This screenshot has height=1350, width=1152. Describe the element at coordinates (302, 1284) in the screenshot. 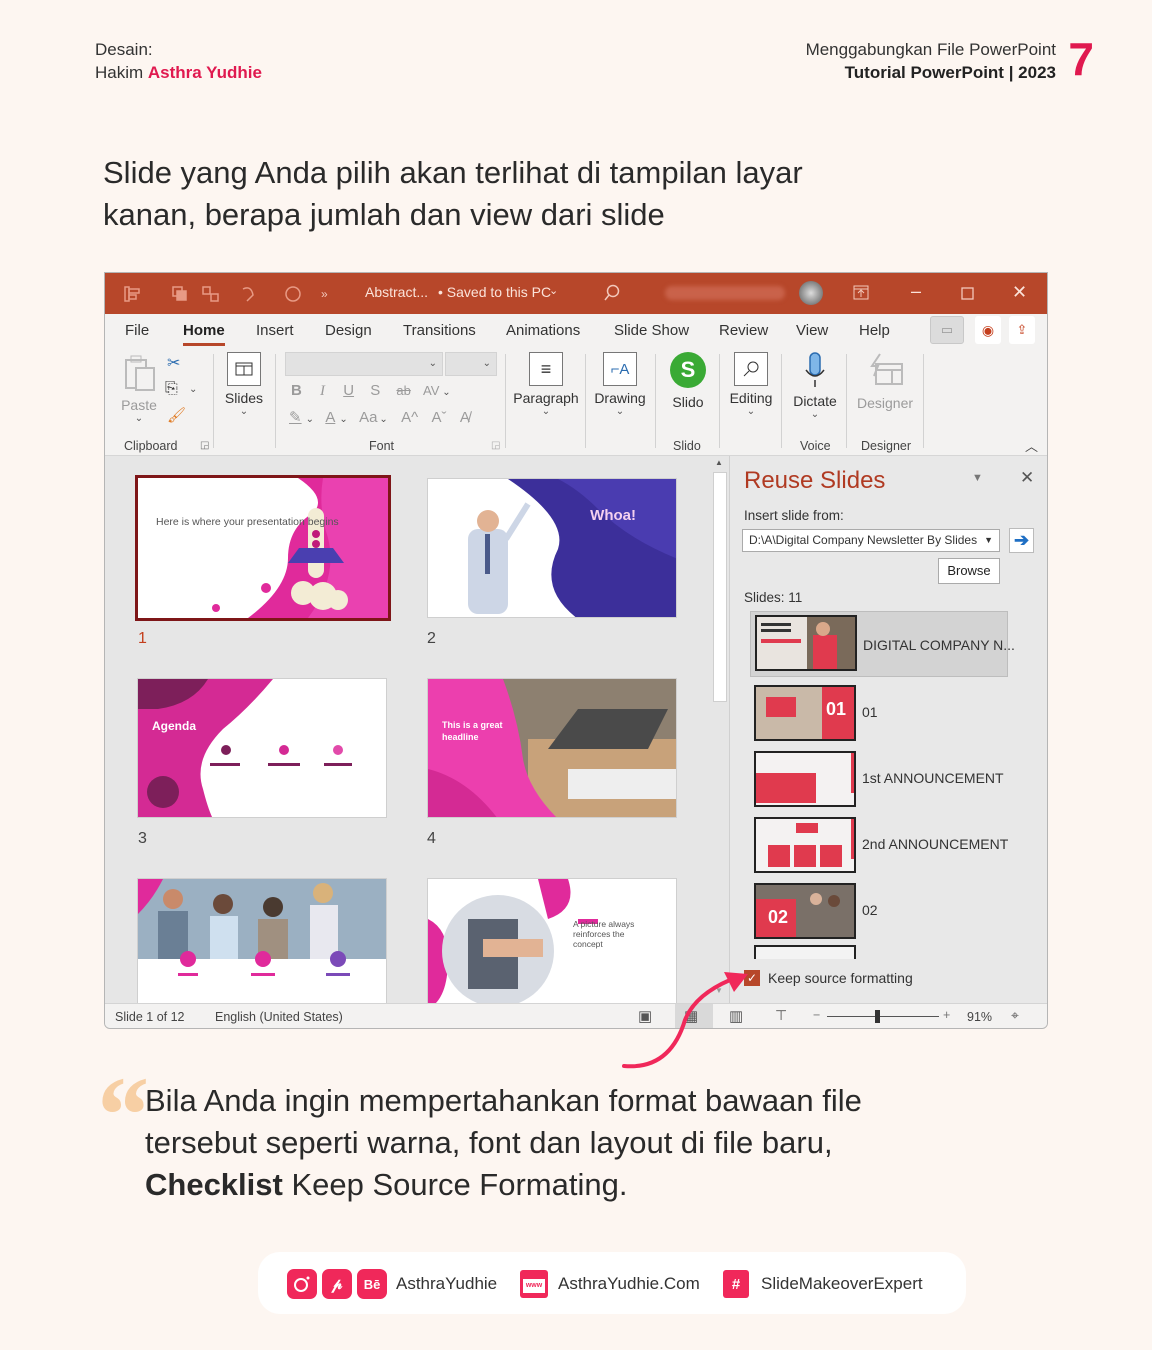

I see `instagram-icon` at that location.